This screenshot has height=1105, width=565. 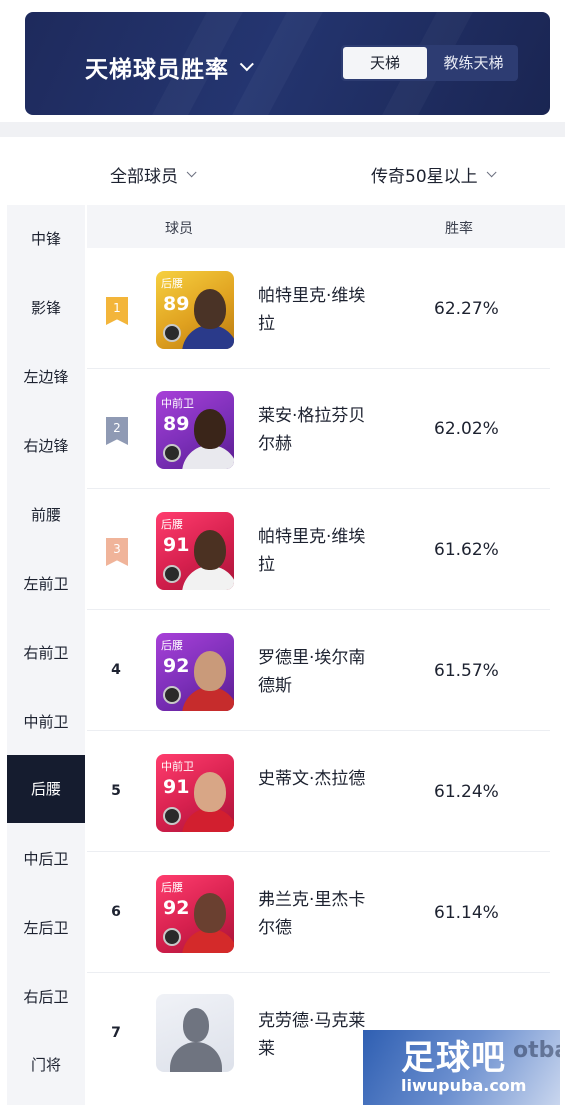 I want to click on player-card: 后腰 91, so click(x=195, y=551).